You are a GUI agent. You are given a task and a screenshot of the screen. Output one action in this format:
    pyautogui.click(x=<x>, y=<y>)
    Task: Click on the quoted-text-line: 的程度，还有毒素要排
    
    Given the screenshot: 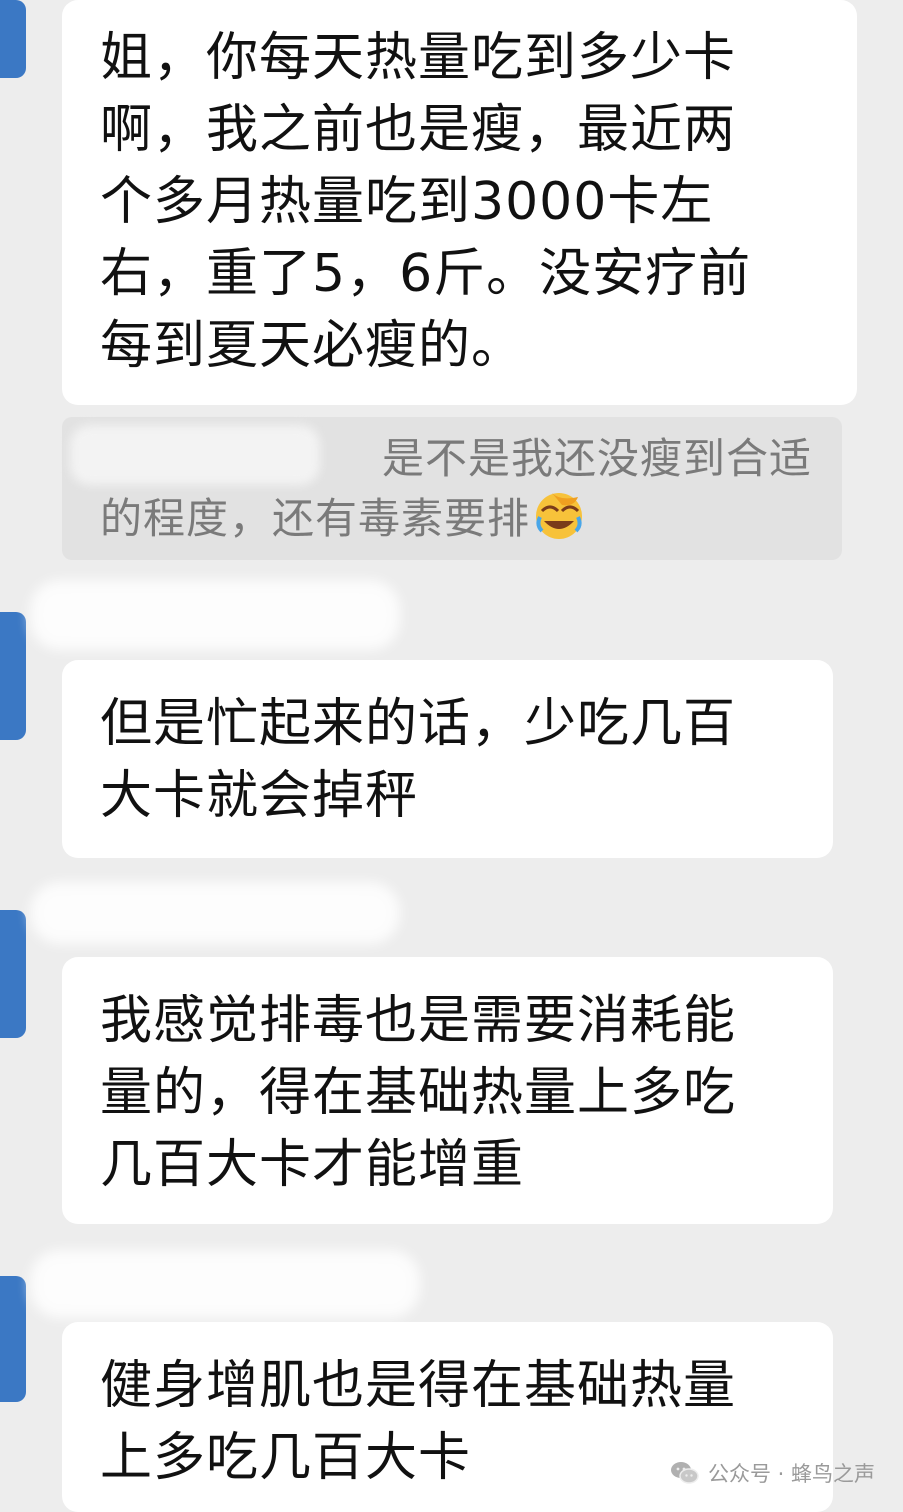 What is the action you would take?
    pyautogui.click(x=471, y=519)
    